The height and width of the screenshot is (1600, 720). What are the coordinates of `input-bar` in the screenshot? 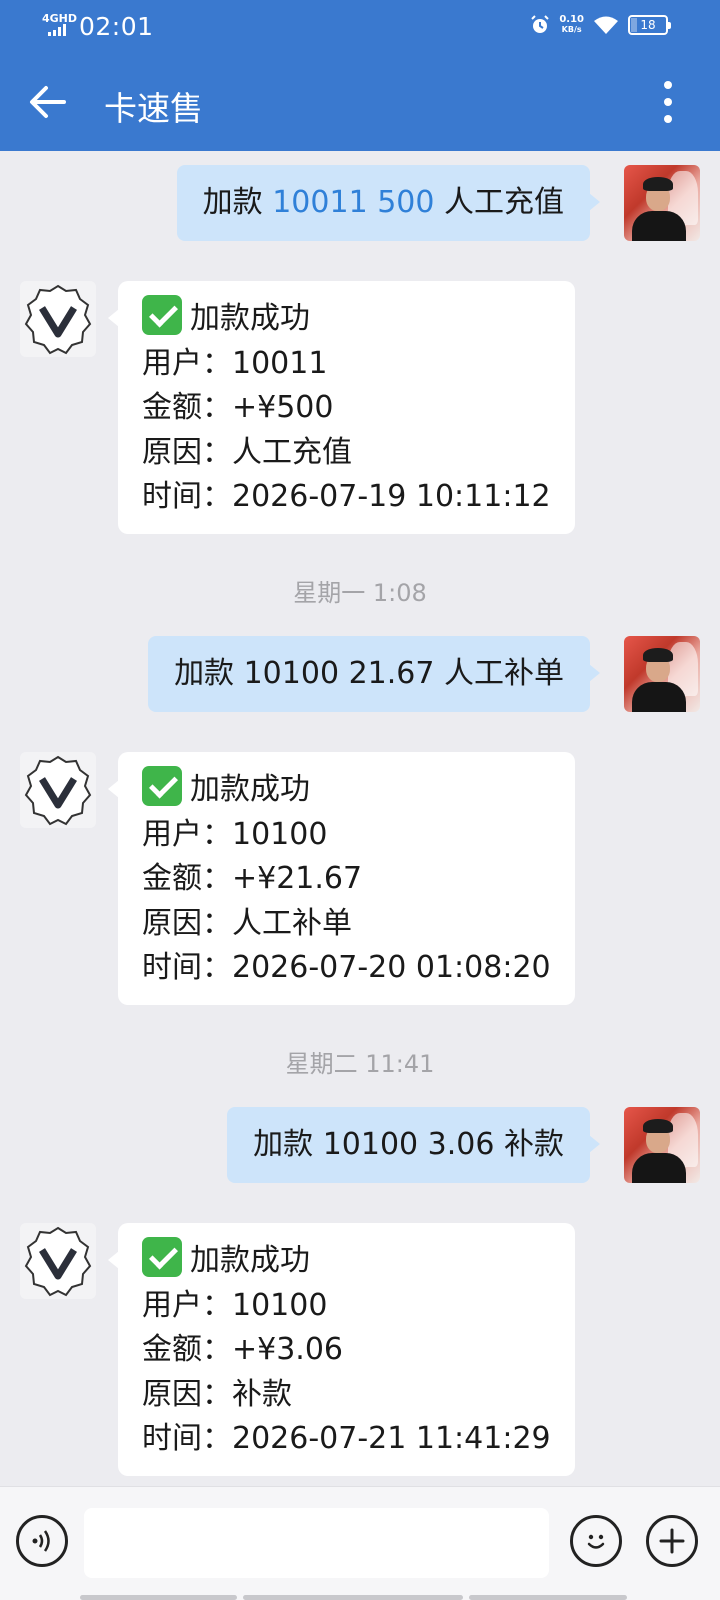 It's located at (360, 1543).